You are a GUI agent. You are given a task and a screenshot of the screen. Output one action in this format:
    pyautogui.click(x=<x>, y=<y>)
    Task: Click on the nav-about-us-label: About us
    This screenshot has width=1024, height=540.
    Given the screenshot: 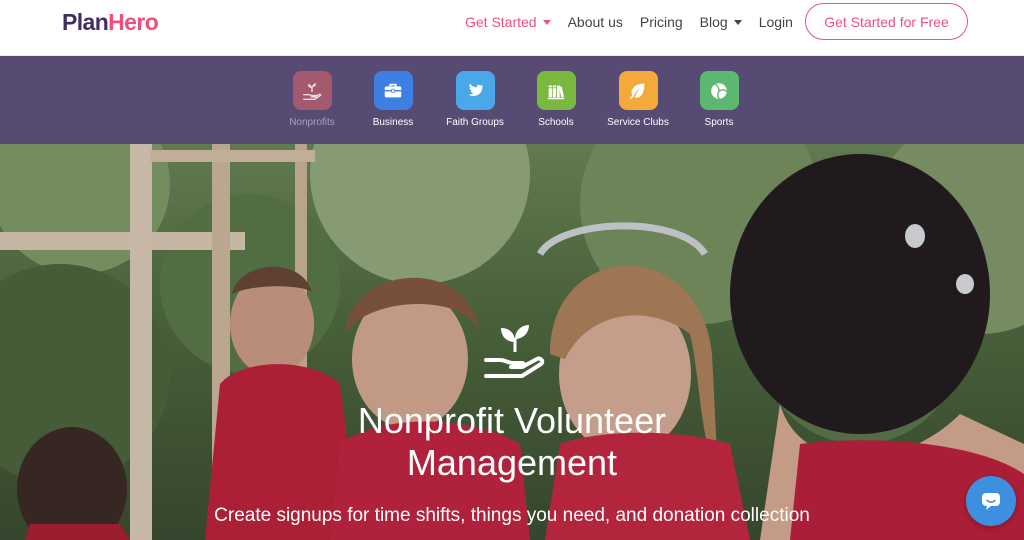 What is the action you would take?
    pyautogui.click(x=595, y=22)
    